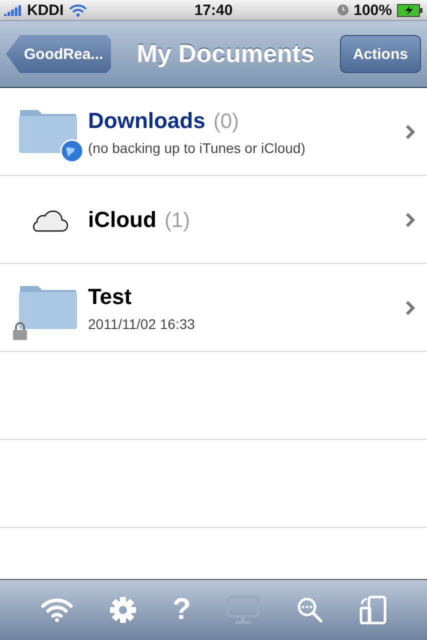 This screenshot has height=640, width=427. I want to click on clock-time: 17:40, so click(213, 10).